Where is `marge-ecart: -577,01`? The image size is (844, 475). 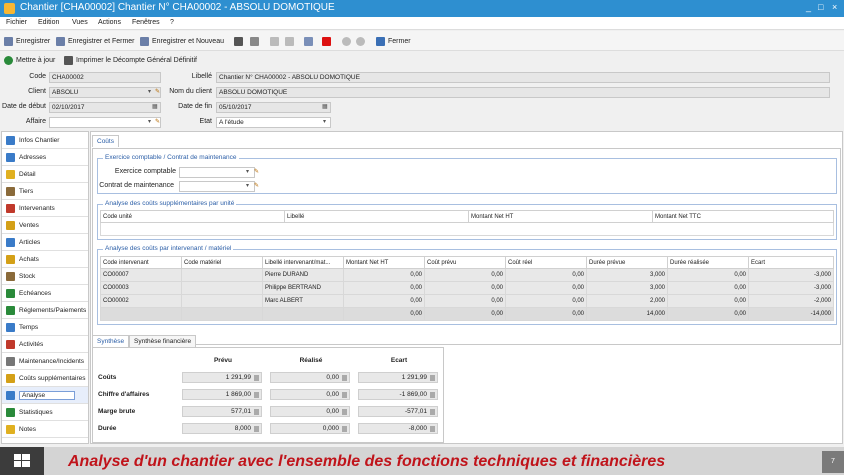
marge-ecart: -577,01 is located at coordinates (398, 411).